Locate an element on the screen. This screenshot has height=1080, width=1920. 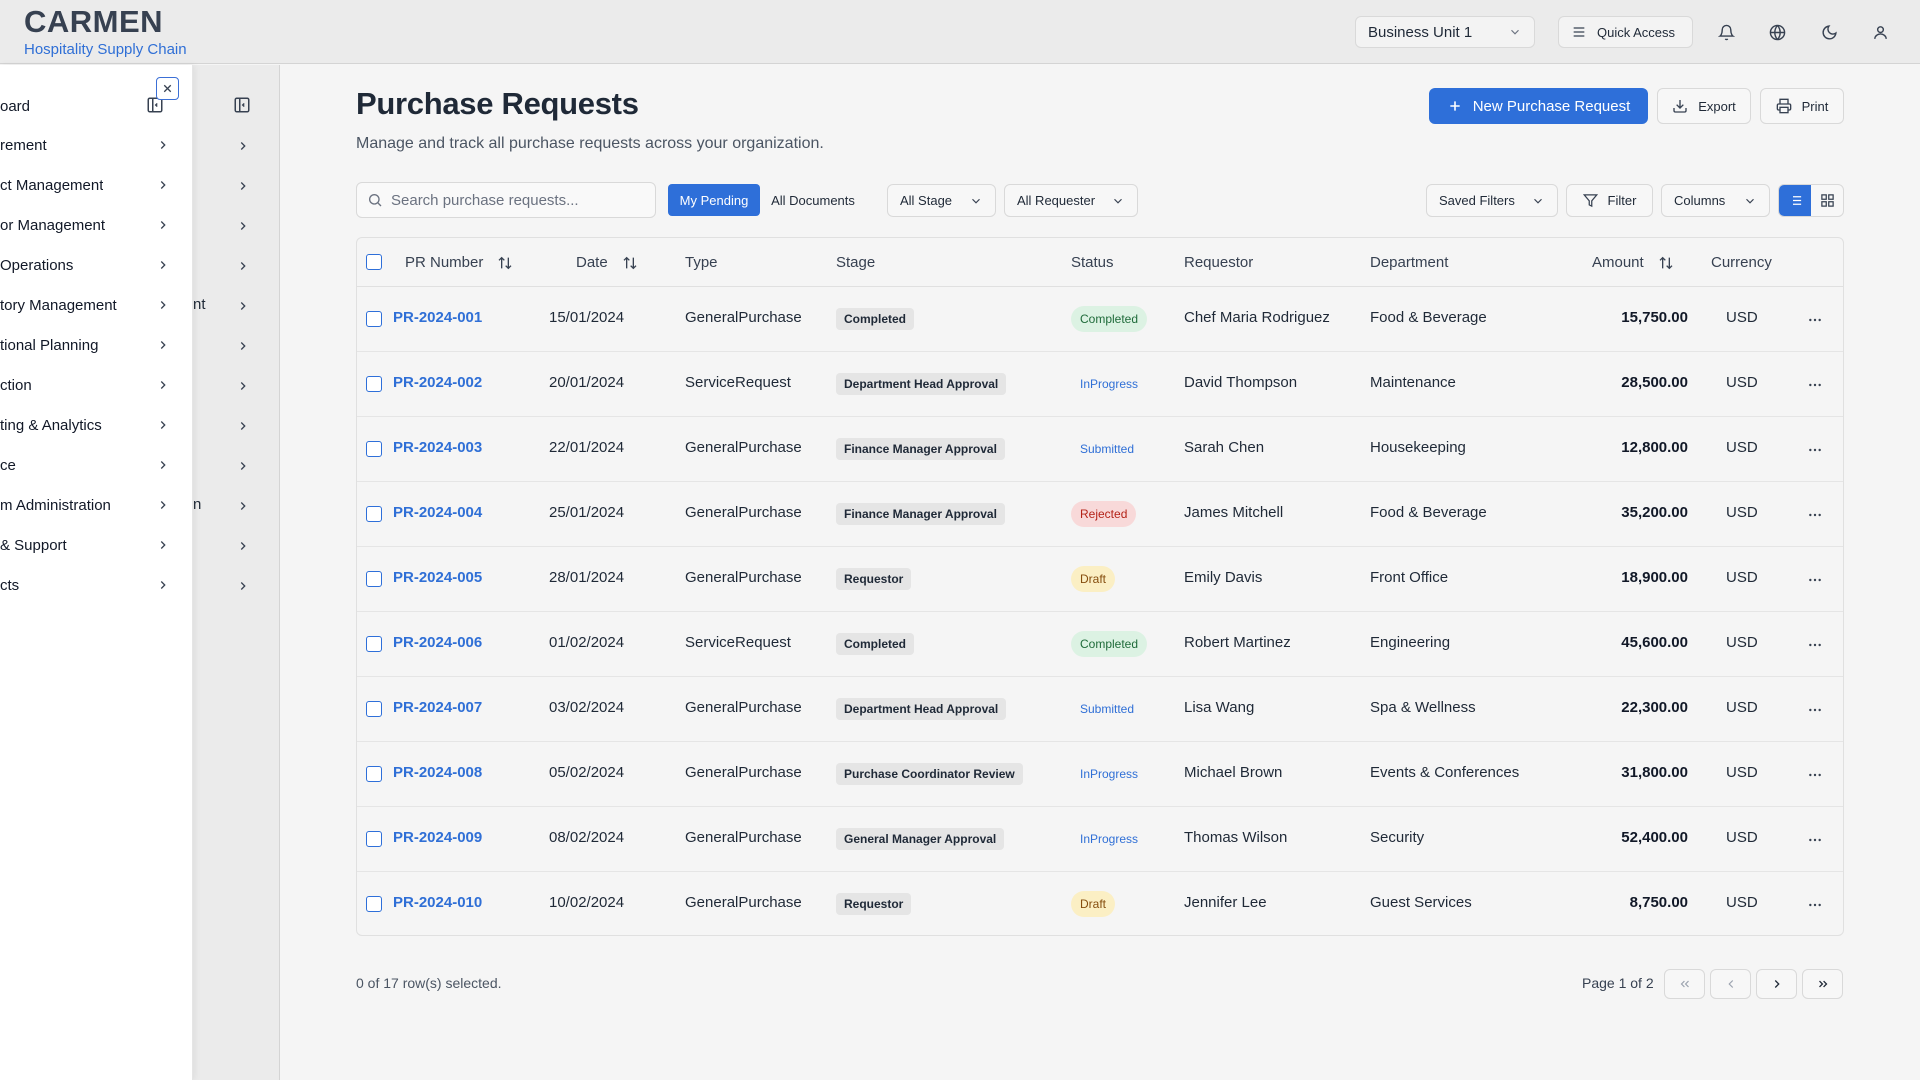
sidebar-item-system-administration: m Administration is located at coordinates (85, 505).